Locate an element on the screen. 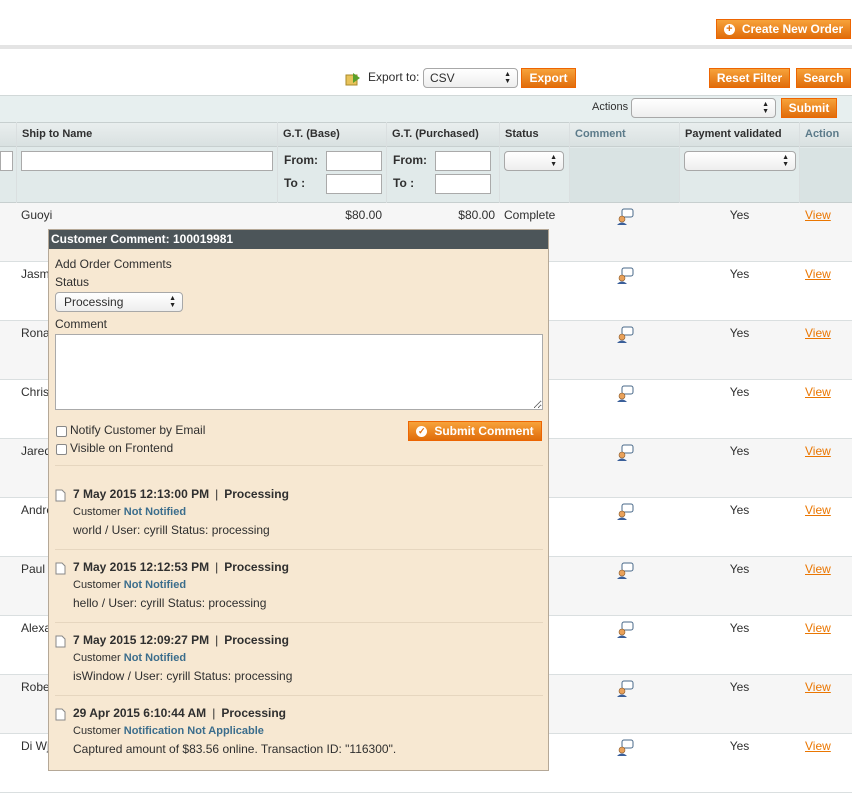 This screenshot has width=858, height=793. col-status: Status is located at coordinates (534, 134).